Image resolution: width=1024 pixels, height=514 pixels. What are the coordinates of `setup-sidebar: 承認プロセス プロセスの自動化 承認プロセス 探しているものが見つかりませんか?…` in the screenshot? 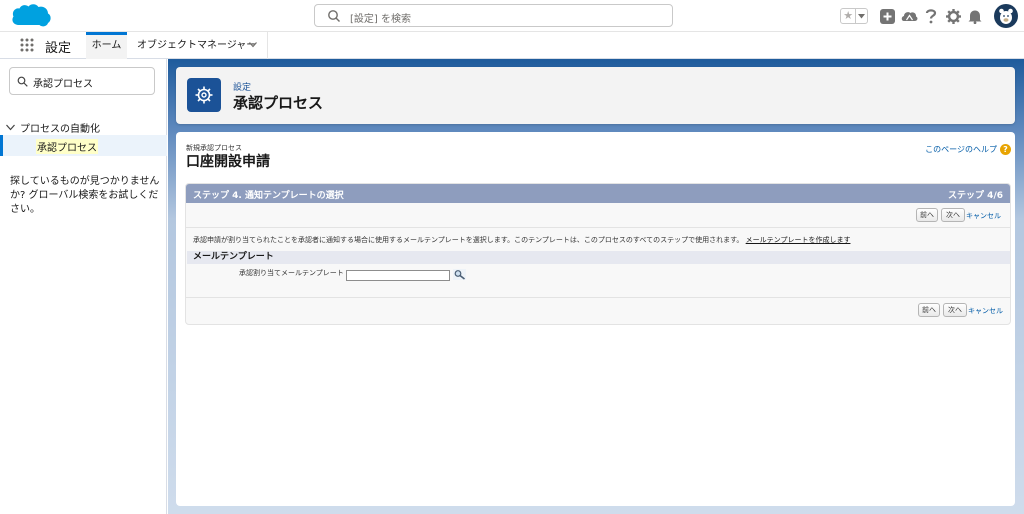 It's located at (83, 286).